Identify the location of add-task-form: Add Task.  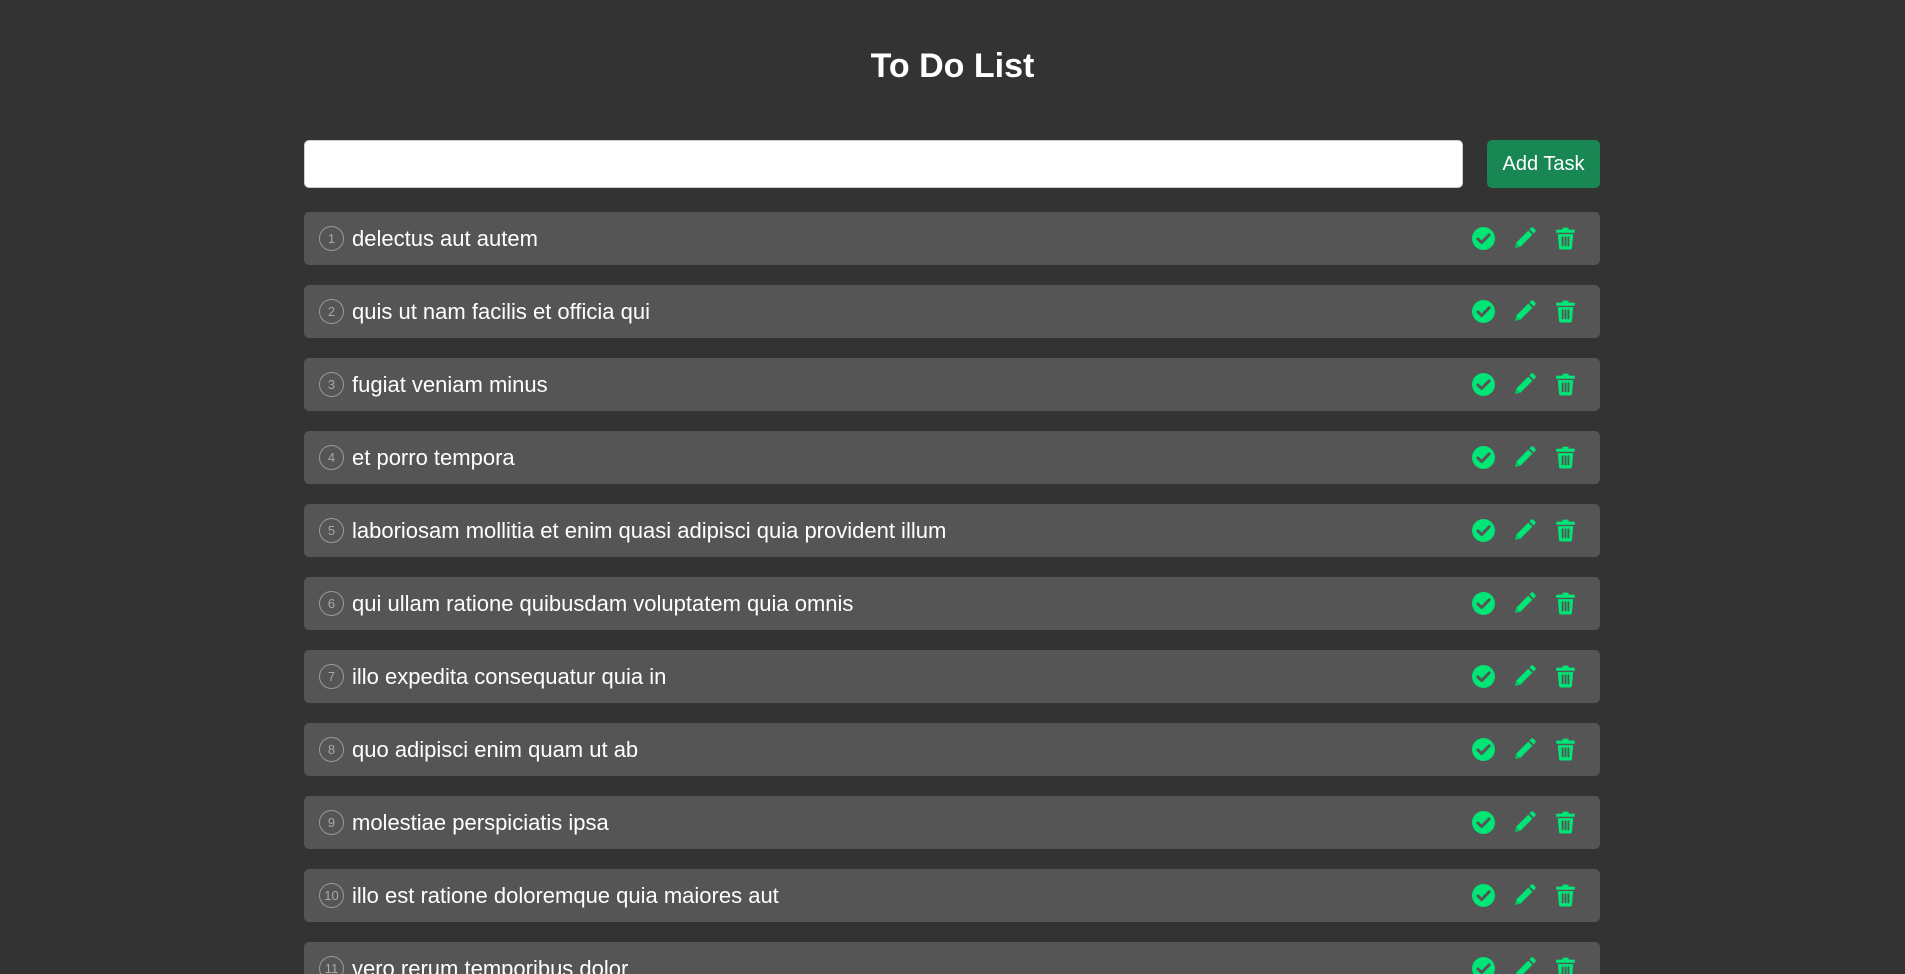
(952, 164).